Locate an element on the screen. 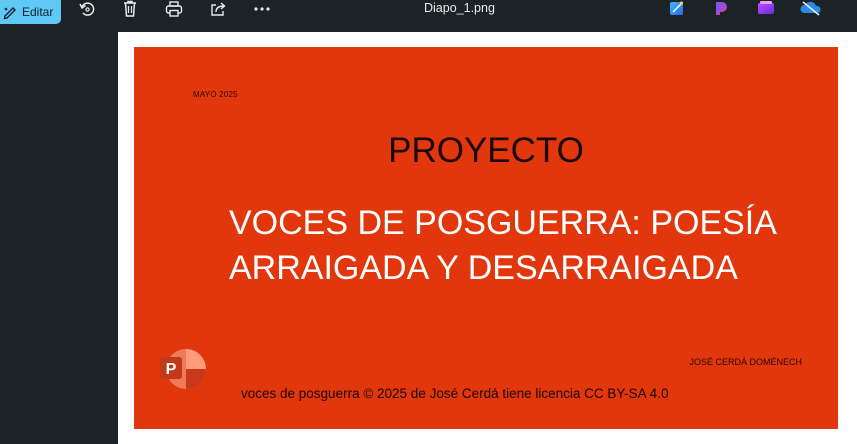 The height and width of the screenshot is (444, 857). print-icon is located at coordinates (174, 9).